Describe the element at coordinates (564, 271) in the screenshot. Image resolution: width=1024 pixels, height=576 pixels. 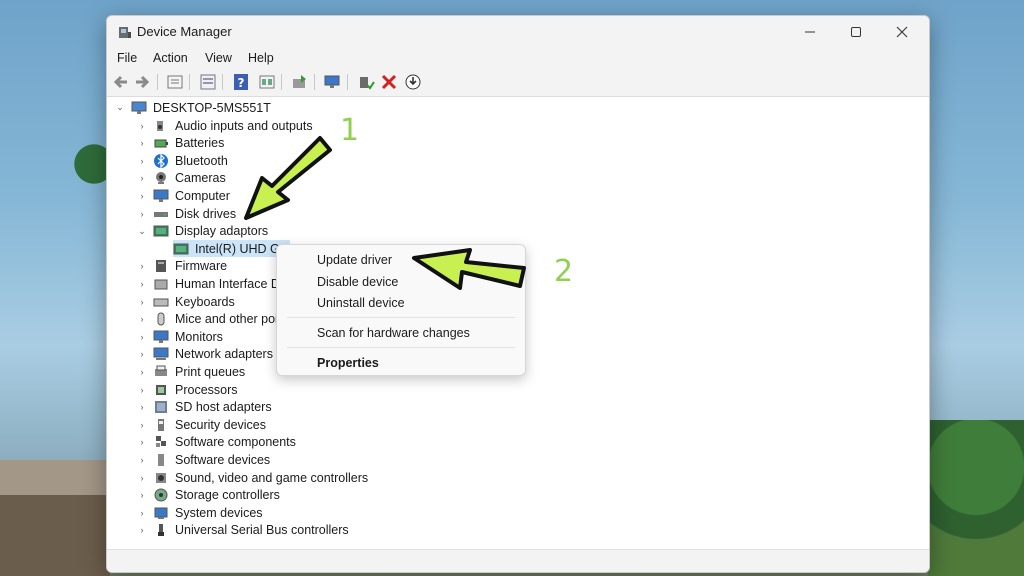
I see `annotation-step-2: 2` at that location.